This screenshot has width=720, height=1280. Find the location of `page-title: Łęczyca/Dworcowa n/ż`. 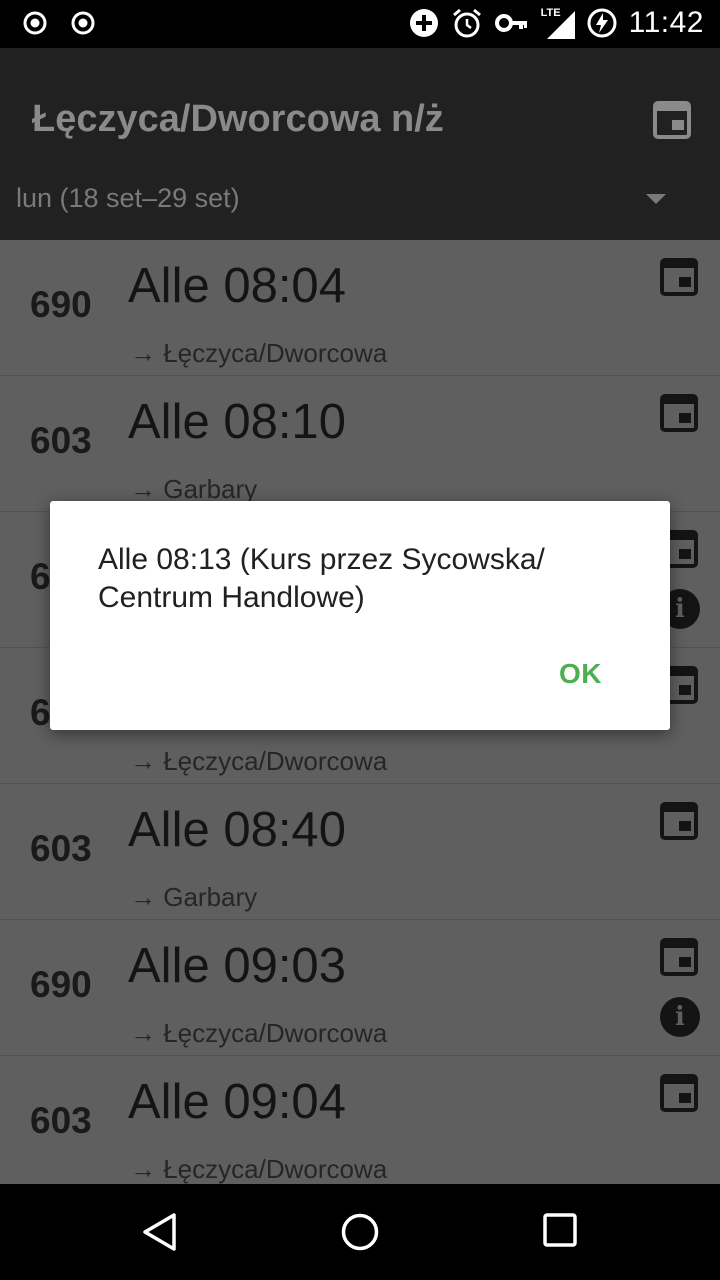

page-title: Łęczyca/Dworcowa n/ż is located at coordinates (238, 119).